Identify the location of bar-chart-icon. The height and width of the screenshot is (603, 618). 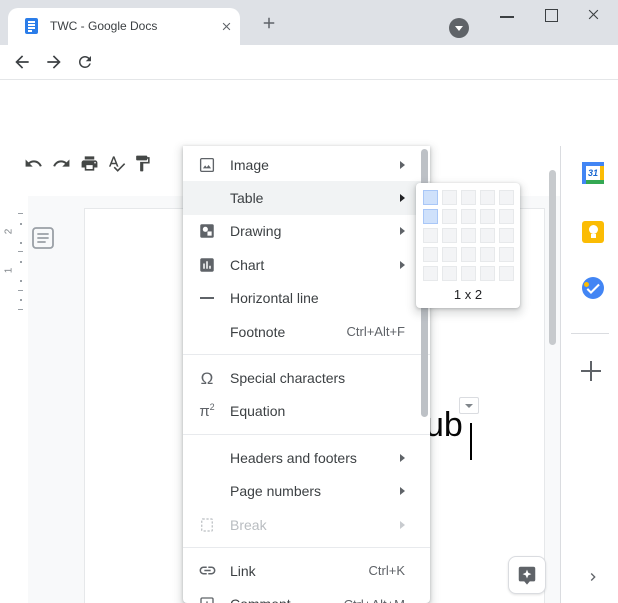
(207, 265).